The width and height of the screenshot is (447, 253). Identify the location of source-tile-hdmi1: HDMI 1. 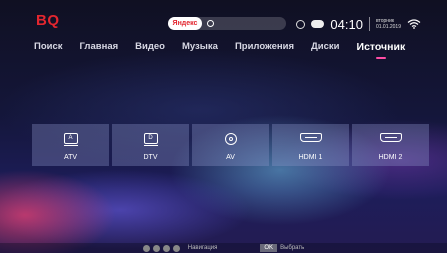
(310, 145).